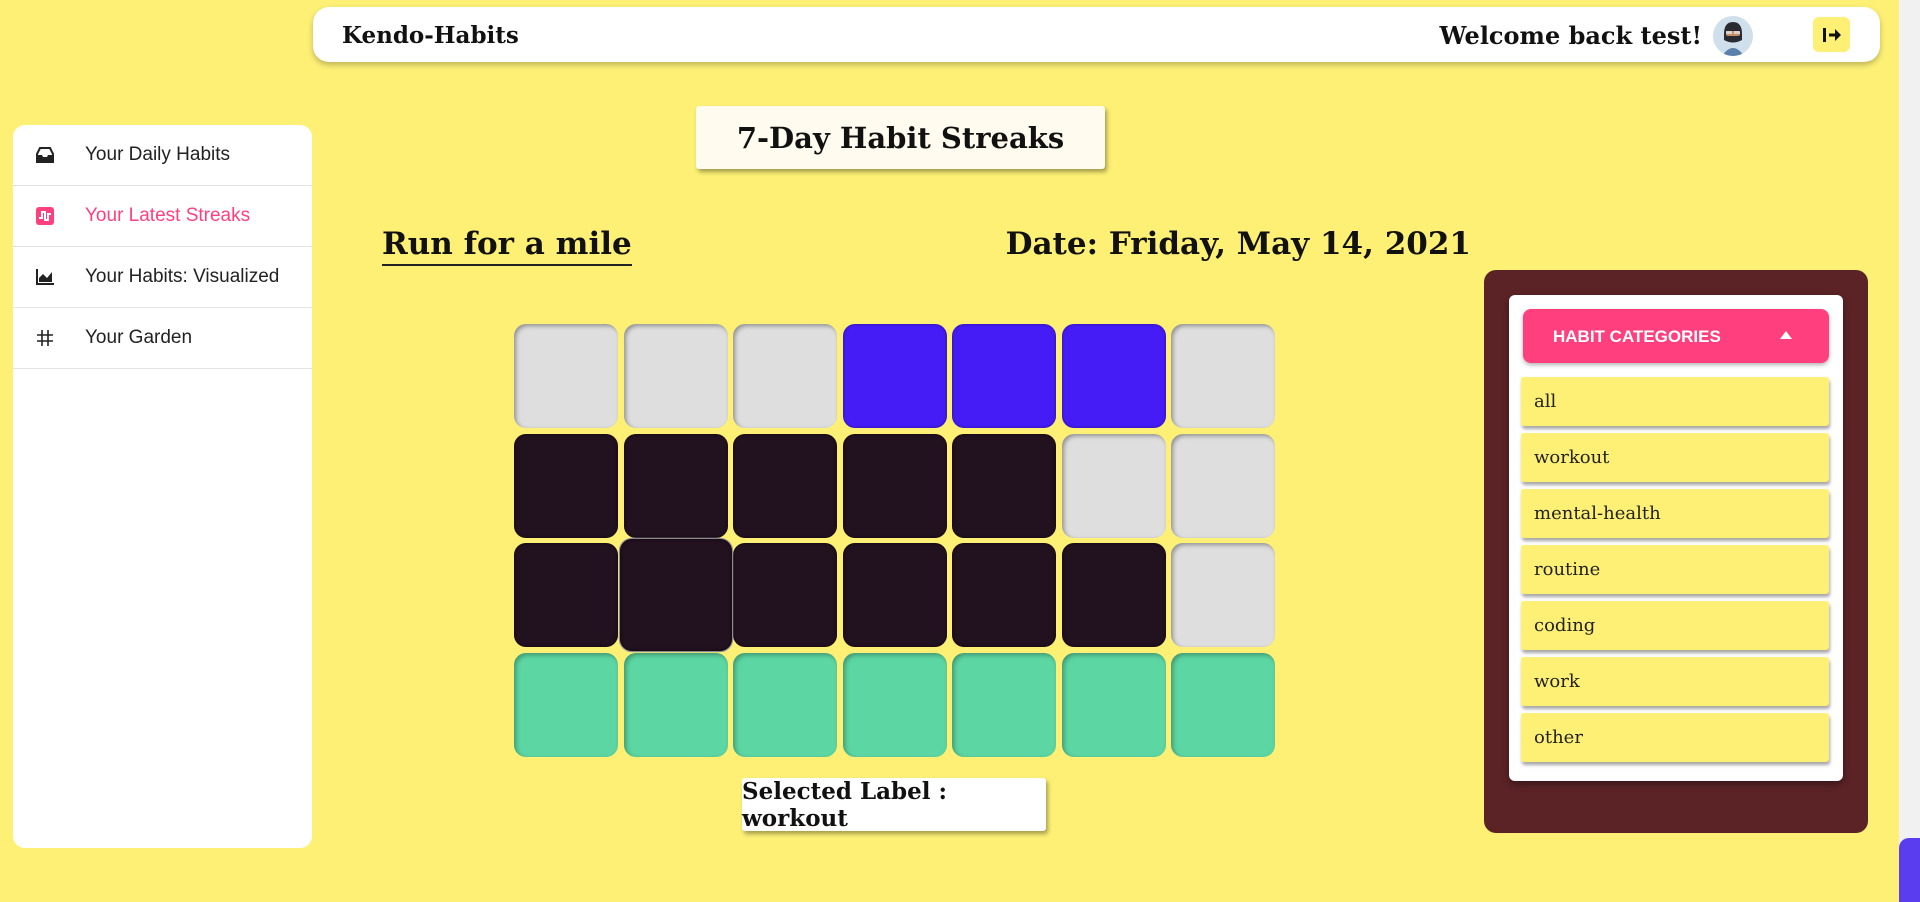 The width and height of the screenshot is (1920, 902). What do you see at coordinates (1238, 244) in the screenshot?
I see `date-text: Date: Friday, May 14, 2021` at bounding box center [1238, 244].